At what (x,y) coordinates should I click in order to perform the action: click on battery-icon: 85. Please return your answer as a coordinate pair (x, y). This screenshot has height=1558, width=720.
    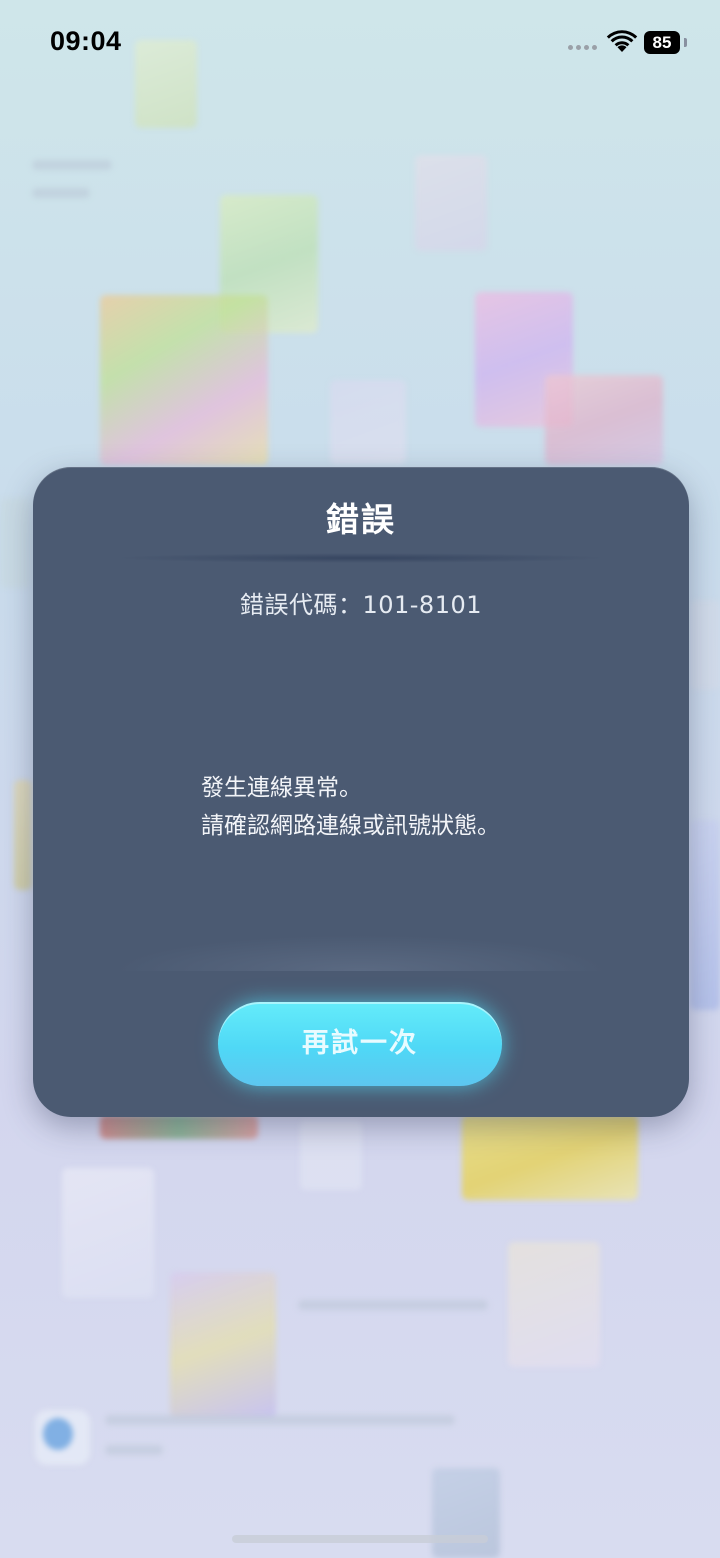
    Looking at the image, I should click on (662, 42).